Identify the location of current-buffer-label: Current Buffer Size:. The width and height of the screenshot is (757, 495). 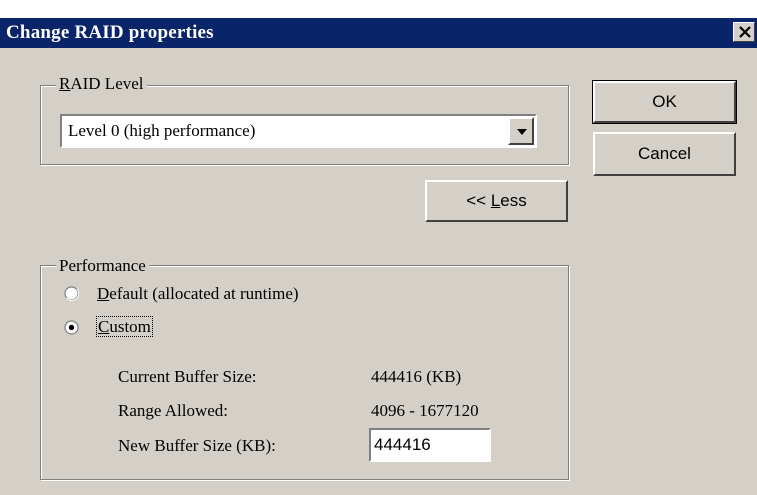
(187, 376).